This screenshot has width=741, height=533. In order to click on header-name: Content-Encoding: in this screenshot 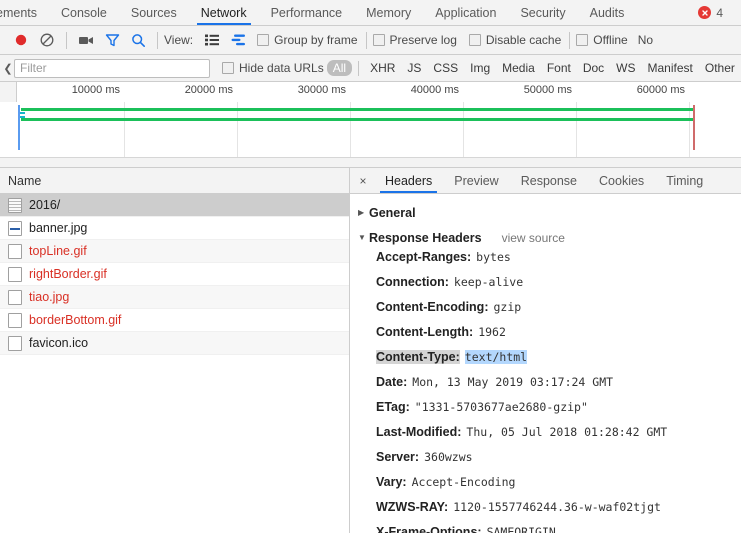, I will do `click(432, 307)`.